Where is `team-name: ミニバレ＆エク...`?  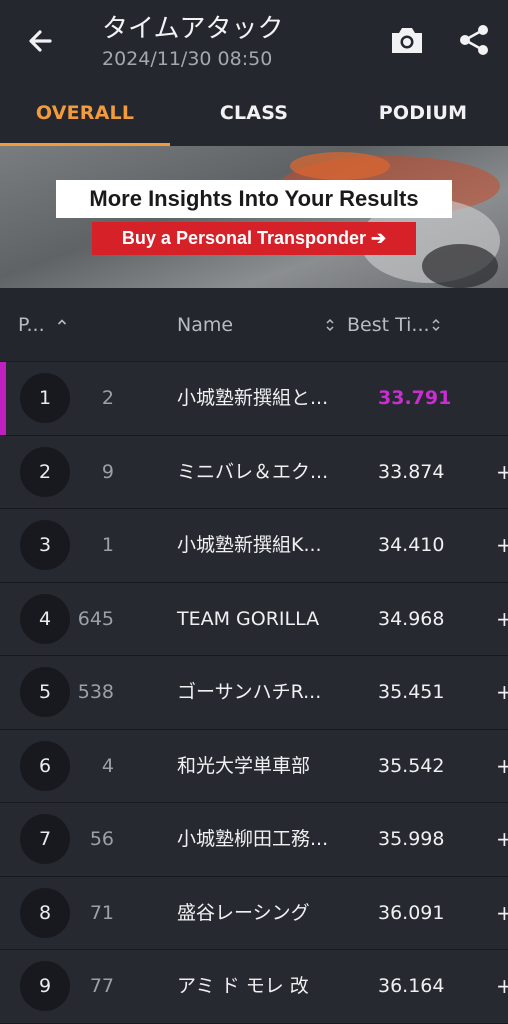
team-name: ミニバレ＆エク... is located at coordinates (253, 471).